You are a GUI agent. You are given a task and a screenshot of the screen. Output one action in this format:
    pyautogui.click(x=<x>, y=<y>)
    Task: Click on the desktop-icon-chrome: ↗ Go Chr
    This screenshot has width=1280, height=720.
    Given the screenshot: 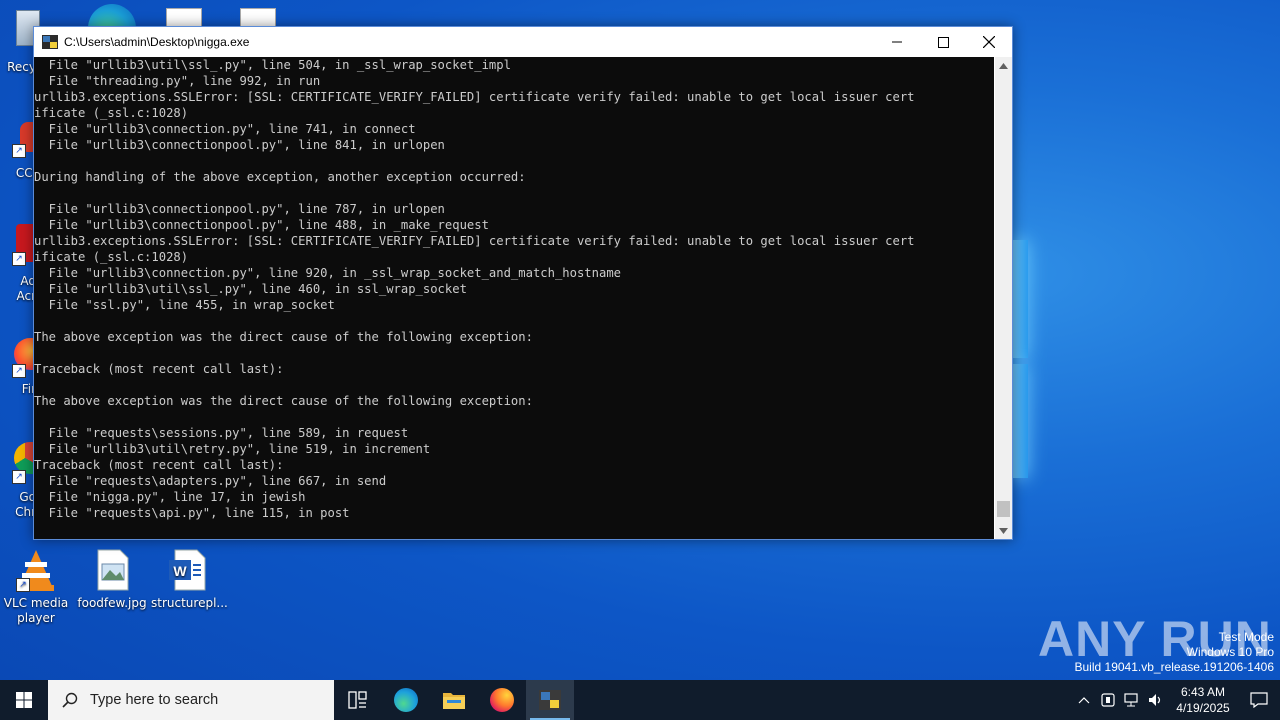 What is the action you would take?
    pyautogui.click(x=18, y=480)
    